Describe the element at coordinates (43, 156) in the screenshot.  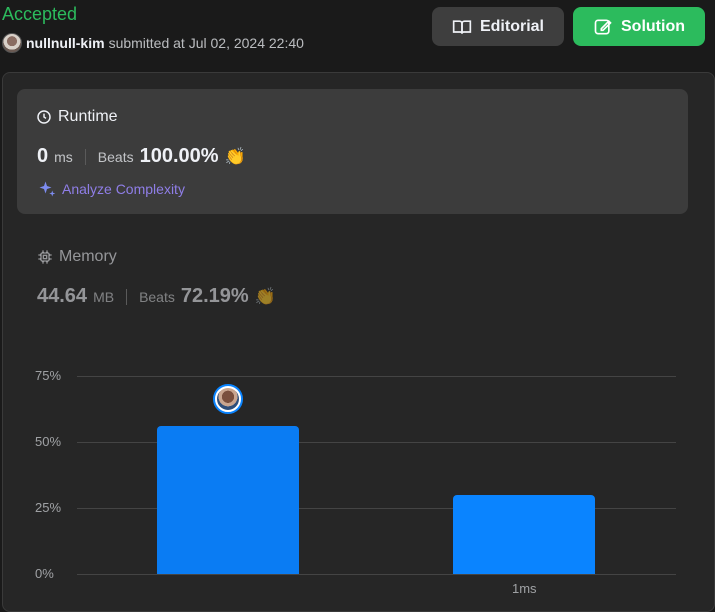
I see `runtime-value: 0` at that location.